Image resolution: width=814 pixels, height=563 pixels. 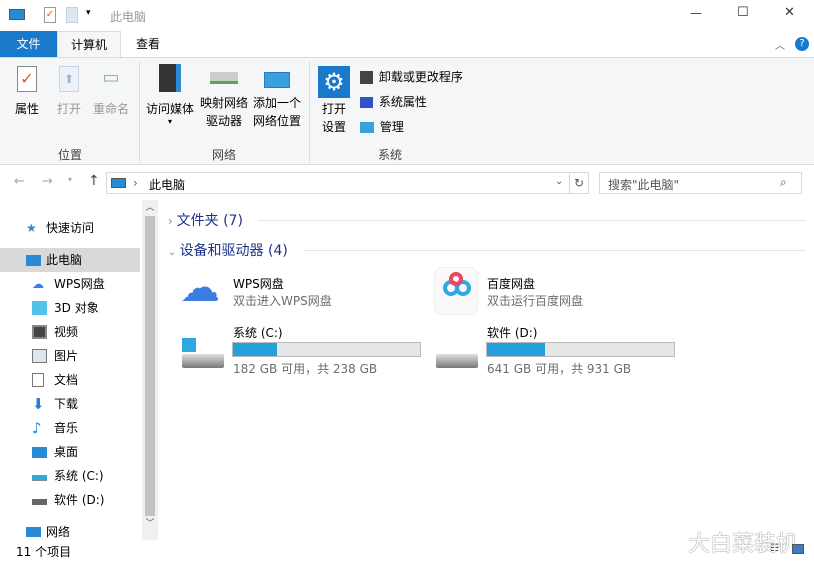 I want to click on windows-logo-icon, so click(x=189, y=345).